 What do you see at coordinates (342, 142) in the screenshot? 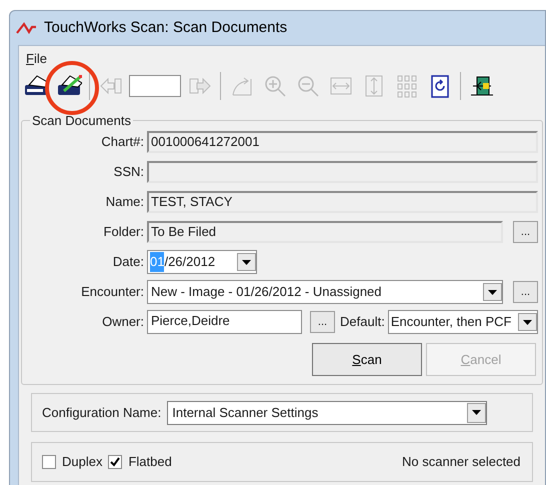
I see `text-field: 001000641272001` at bounding box center [342, 142].